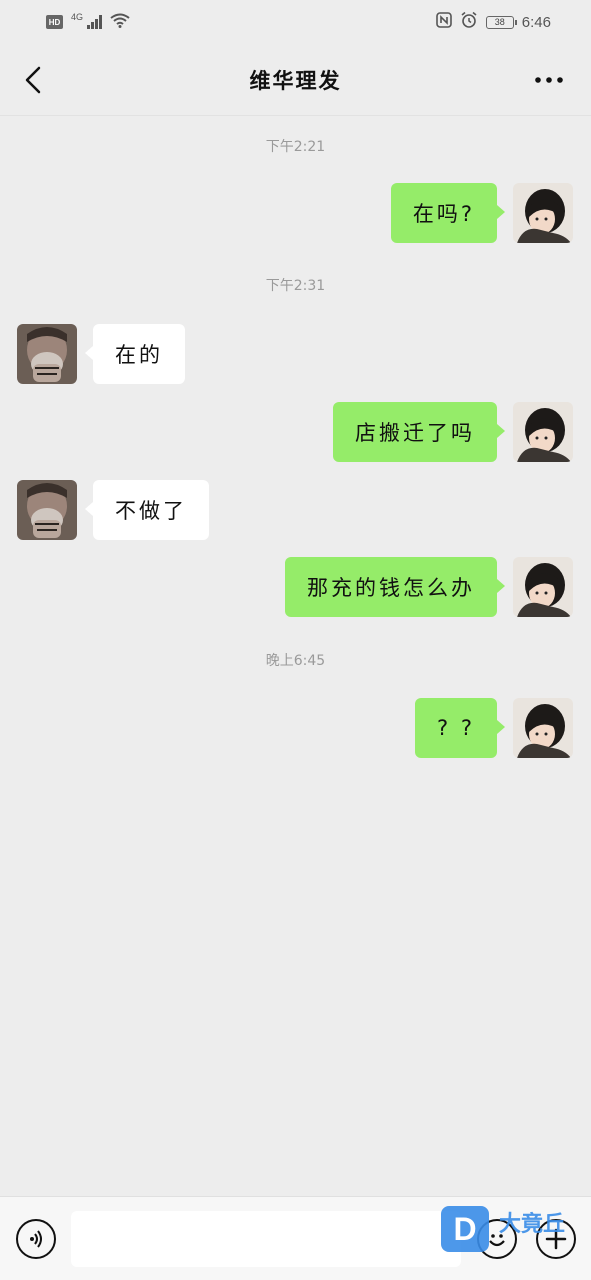  What do you see at coordinates (295, 661) in the screenshot?
I see `timestamp: 晚上6:45` at bounding box center [295, 661].